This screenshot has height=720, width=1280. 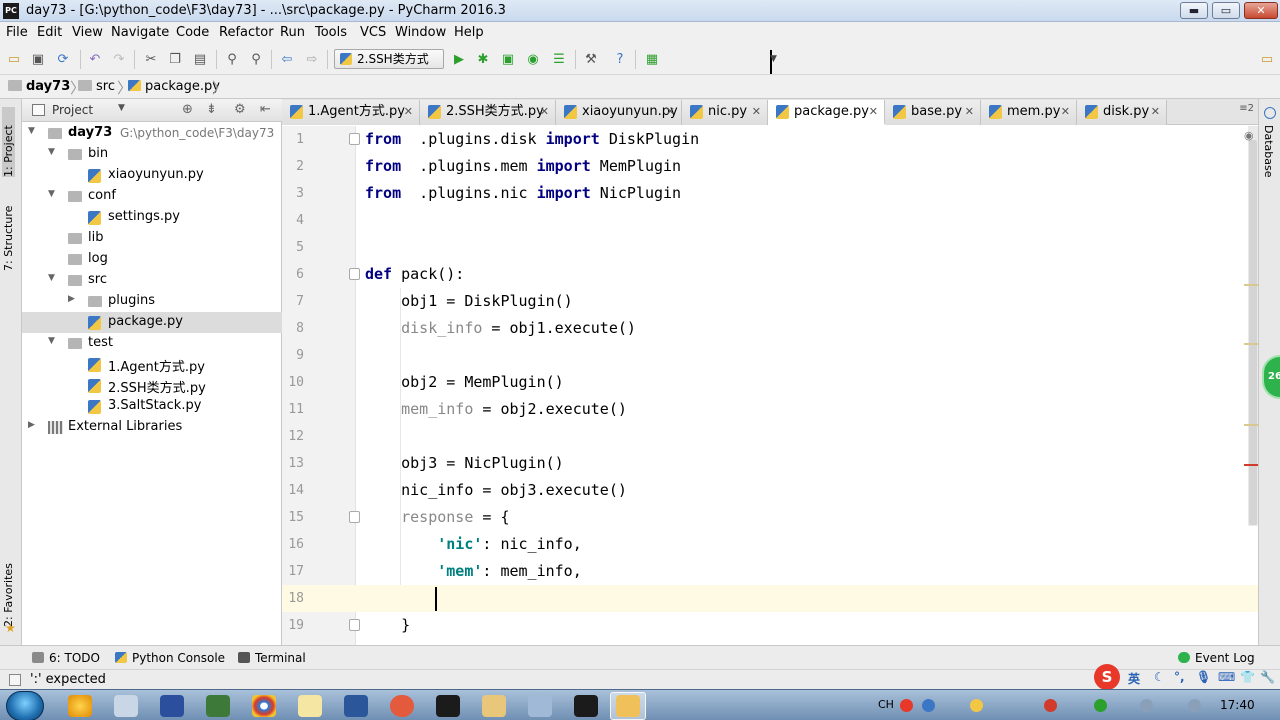 What do you see at coordinates (66, 658) in the screenshot?
I see `todo-tool-tab: 6: TODO` at bounding box center [66, 658].